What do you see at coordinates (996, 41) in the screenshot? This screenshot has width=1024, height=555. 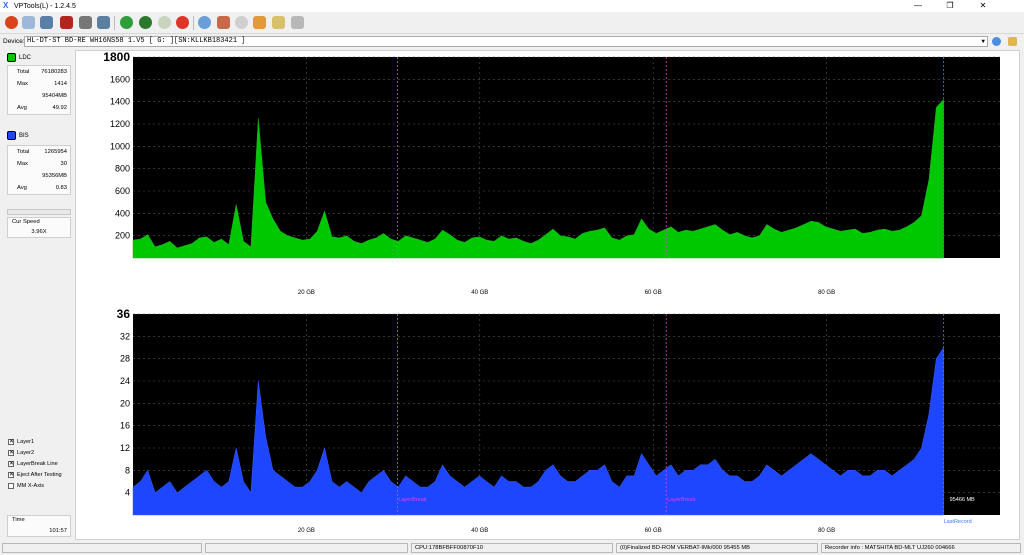 I see `go-icon` at bounding box center [996, 41].